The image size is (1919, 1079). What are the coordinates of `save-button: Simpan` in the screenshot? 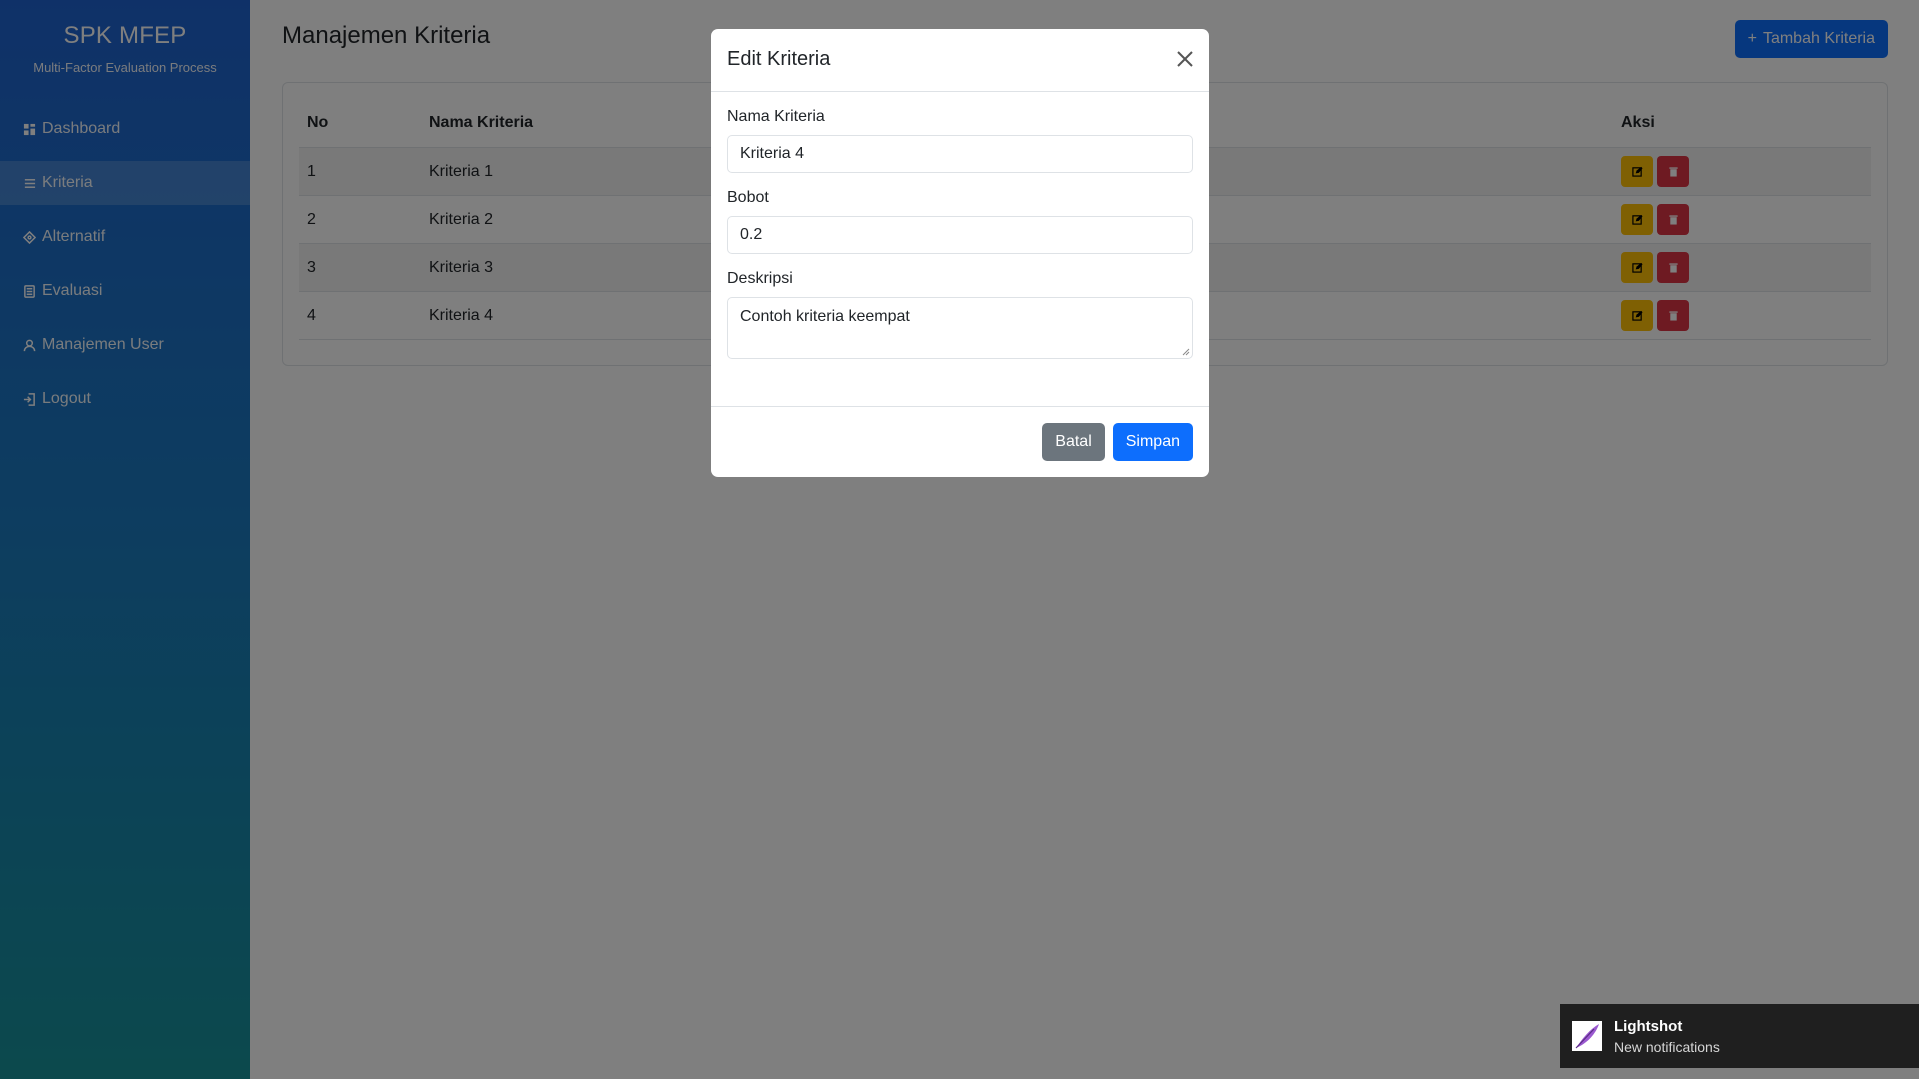 It's located at (1152, 442).